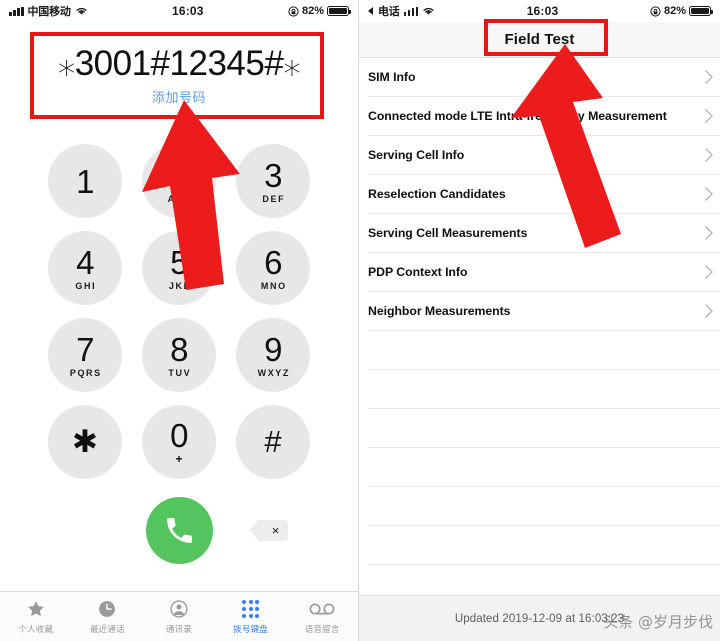 Image resolution: width=720 pixels, height=641 pixels. I want to click on list-item: Neighbor Measurements, so click(544, 311).